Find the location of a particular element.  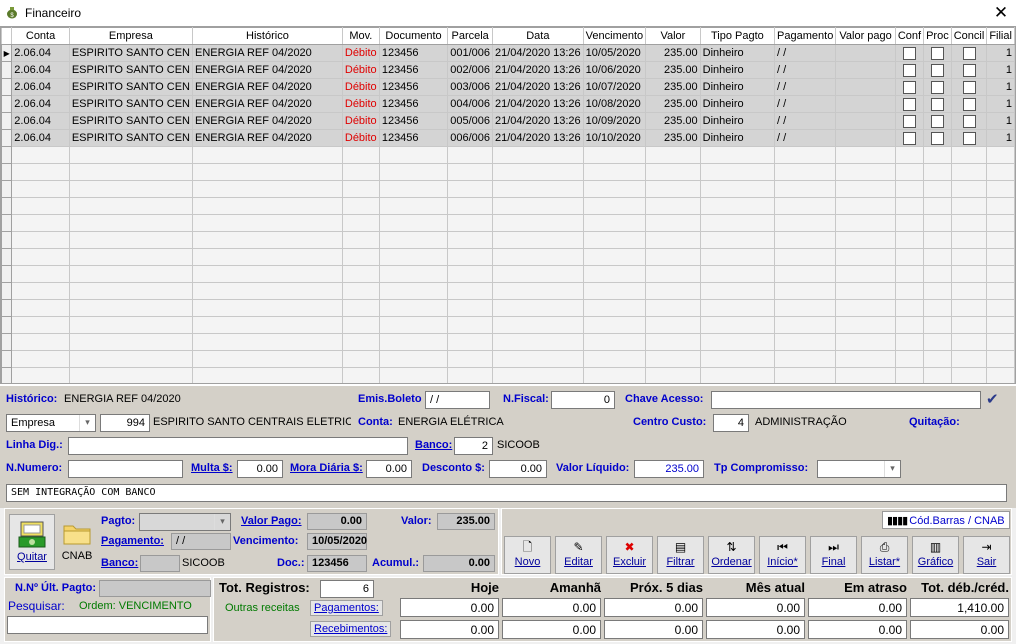

multa-label: Multa $: is located at coordinates (212, 468).